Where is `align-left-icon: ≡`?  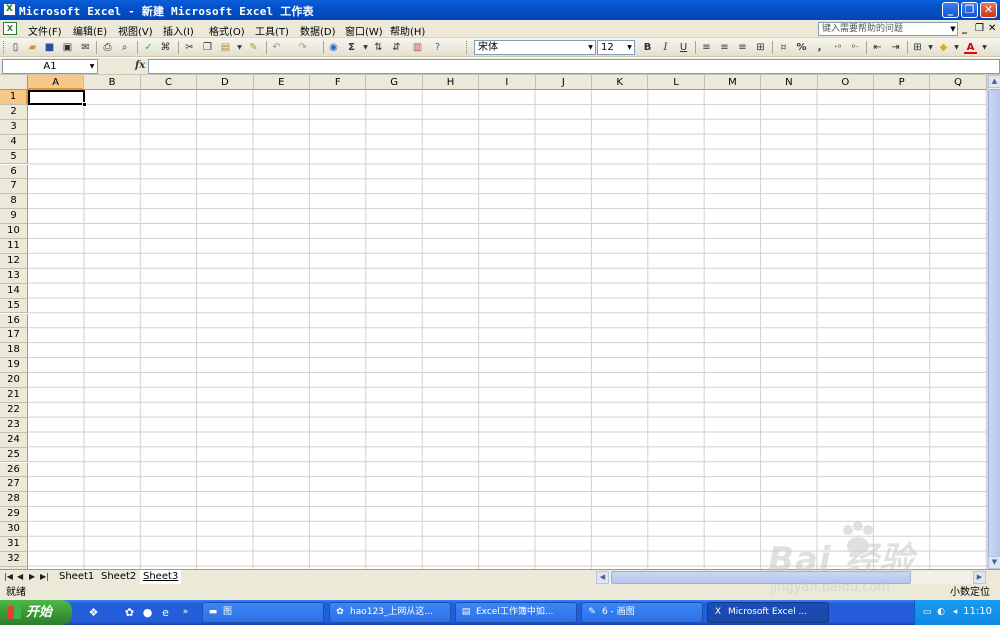
align-left-icon: ≡ is located at coordinates (706, 47).